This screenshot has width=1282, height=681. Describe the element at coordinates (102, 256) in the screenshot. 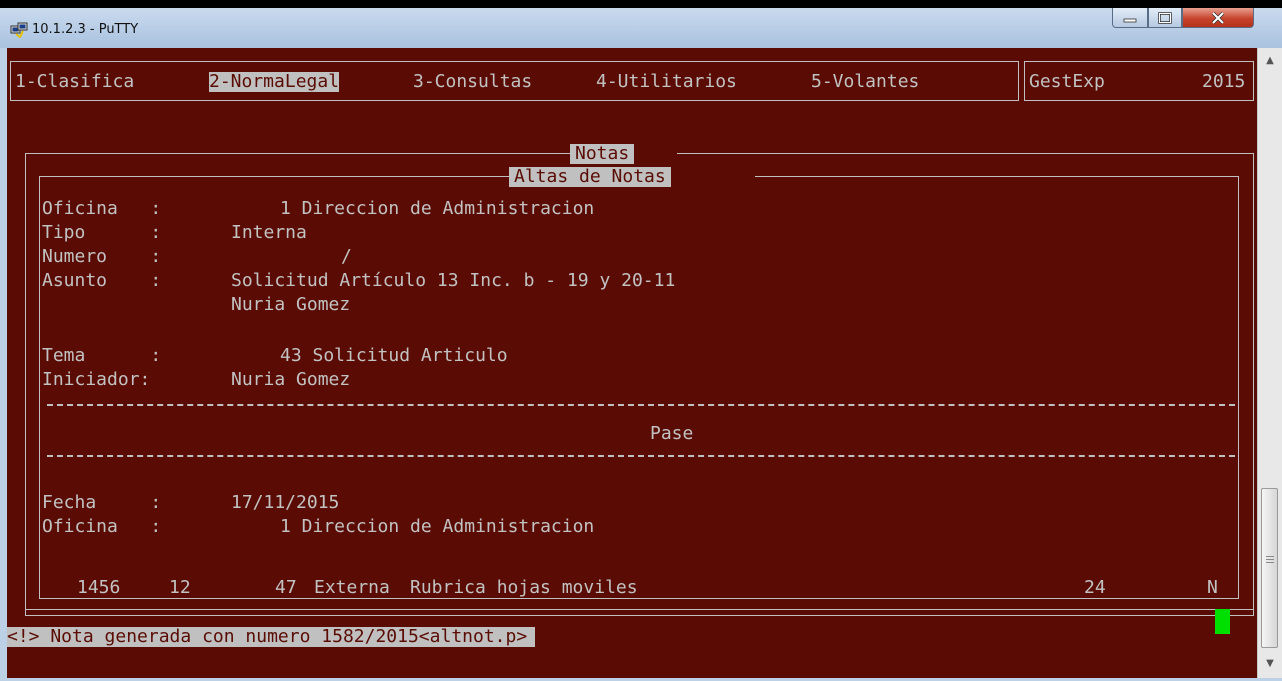

I see `numero-label: Numero :` at that location.